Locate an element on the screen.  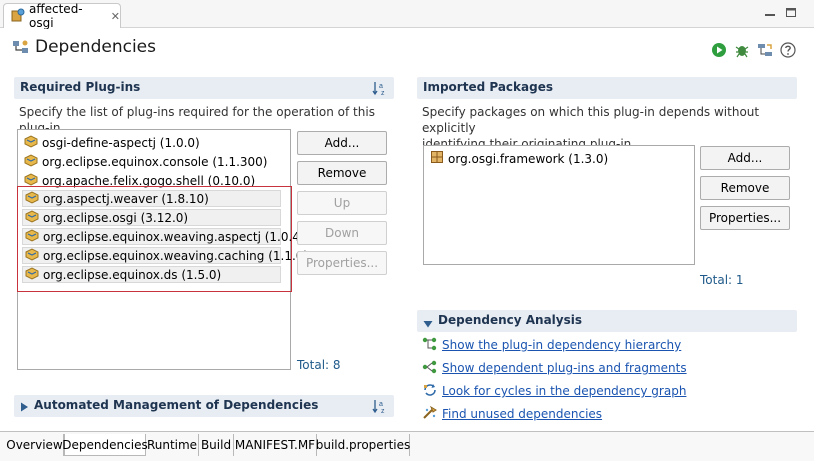
dependents-icon is located at coordinates (430, 368).